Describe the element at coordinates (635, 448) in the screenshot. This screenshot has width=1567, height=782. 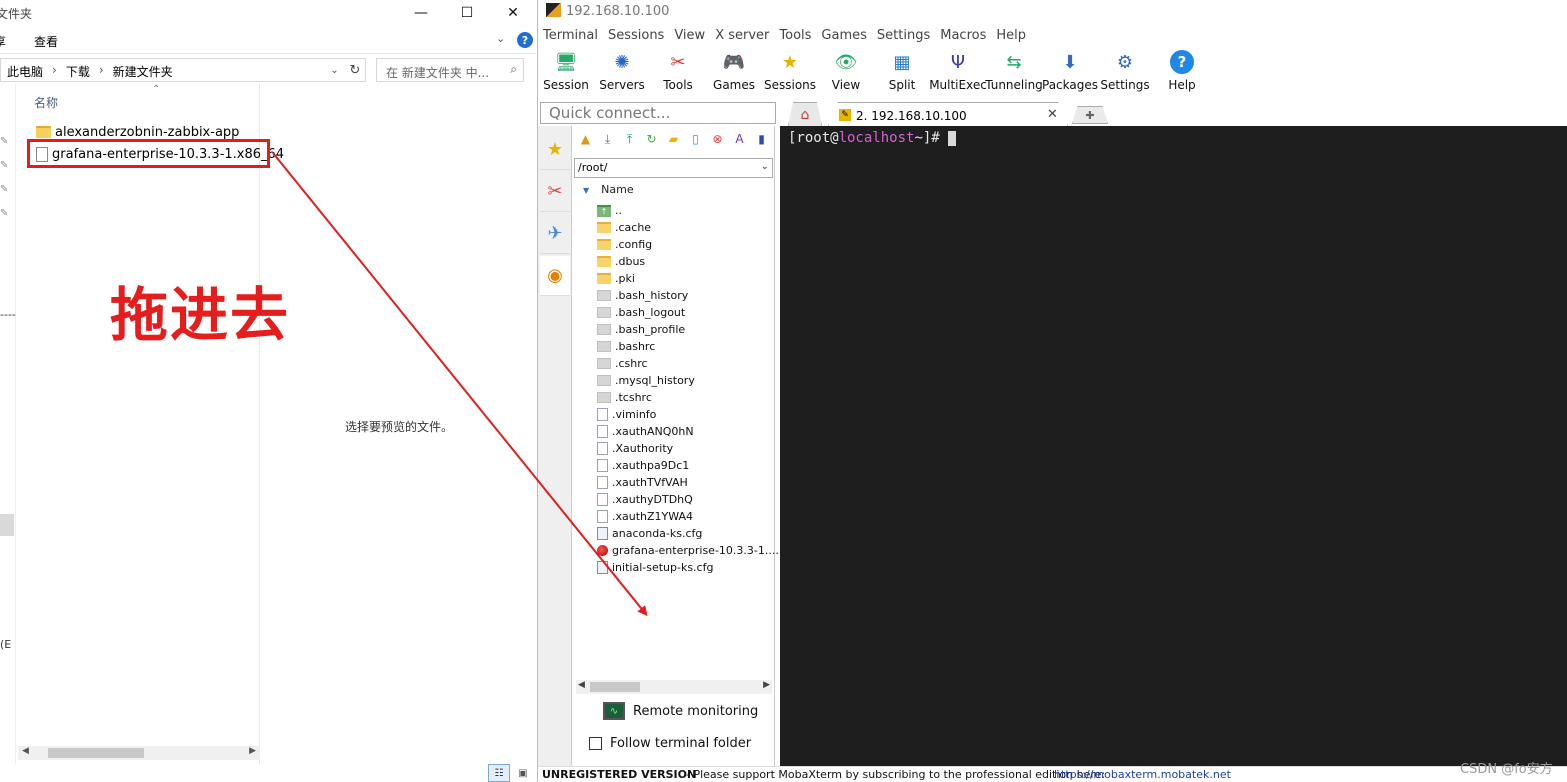
I see `sftp-list-item: .Xauthority` at that location.